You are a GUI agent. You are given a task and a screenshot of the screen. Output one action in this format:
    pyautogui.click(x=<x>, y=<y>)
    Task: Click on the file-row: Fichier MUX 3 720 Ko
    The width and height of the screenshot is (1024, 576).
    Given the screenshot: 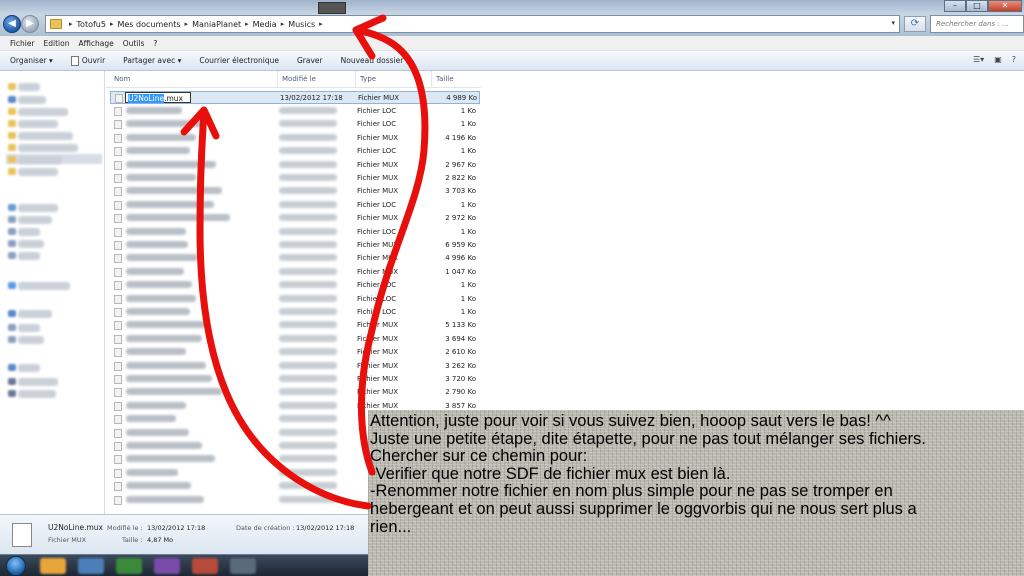 What is the action you would take?
    pyautogui.click(x=295, y=379)
    